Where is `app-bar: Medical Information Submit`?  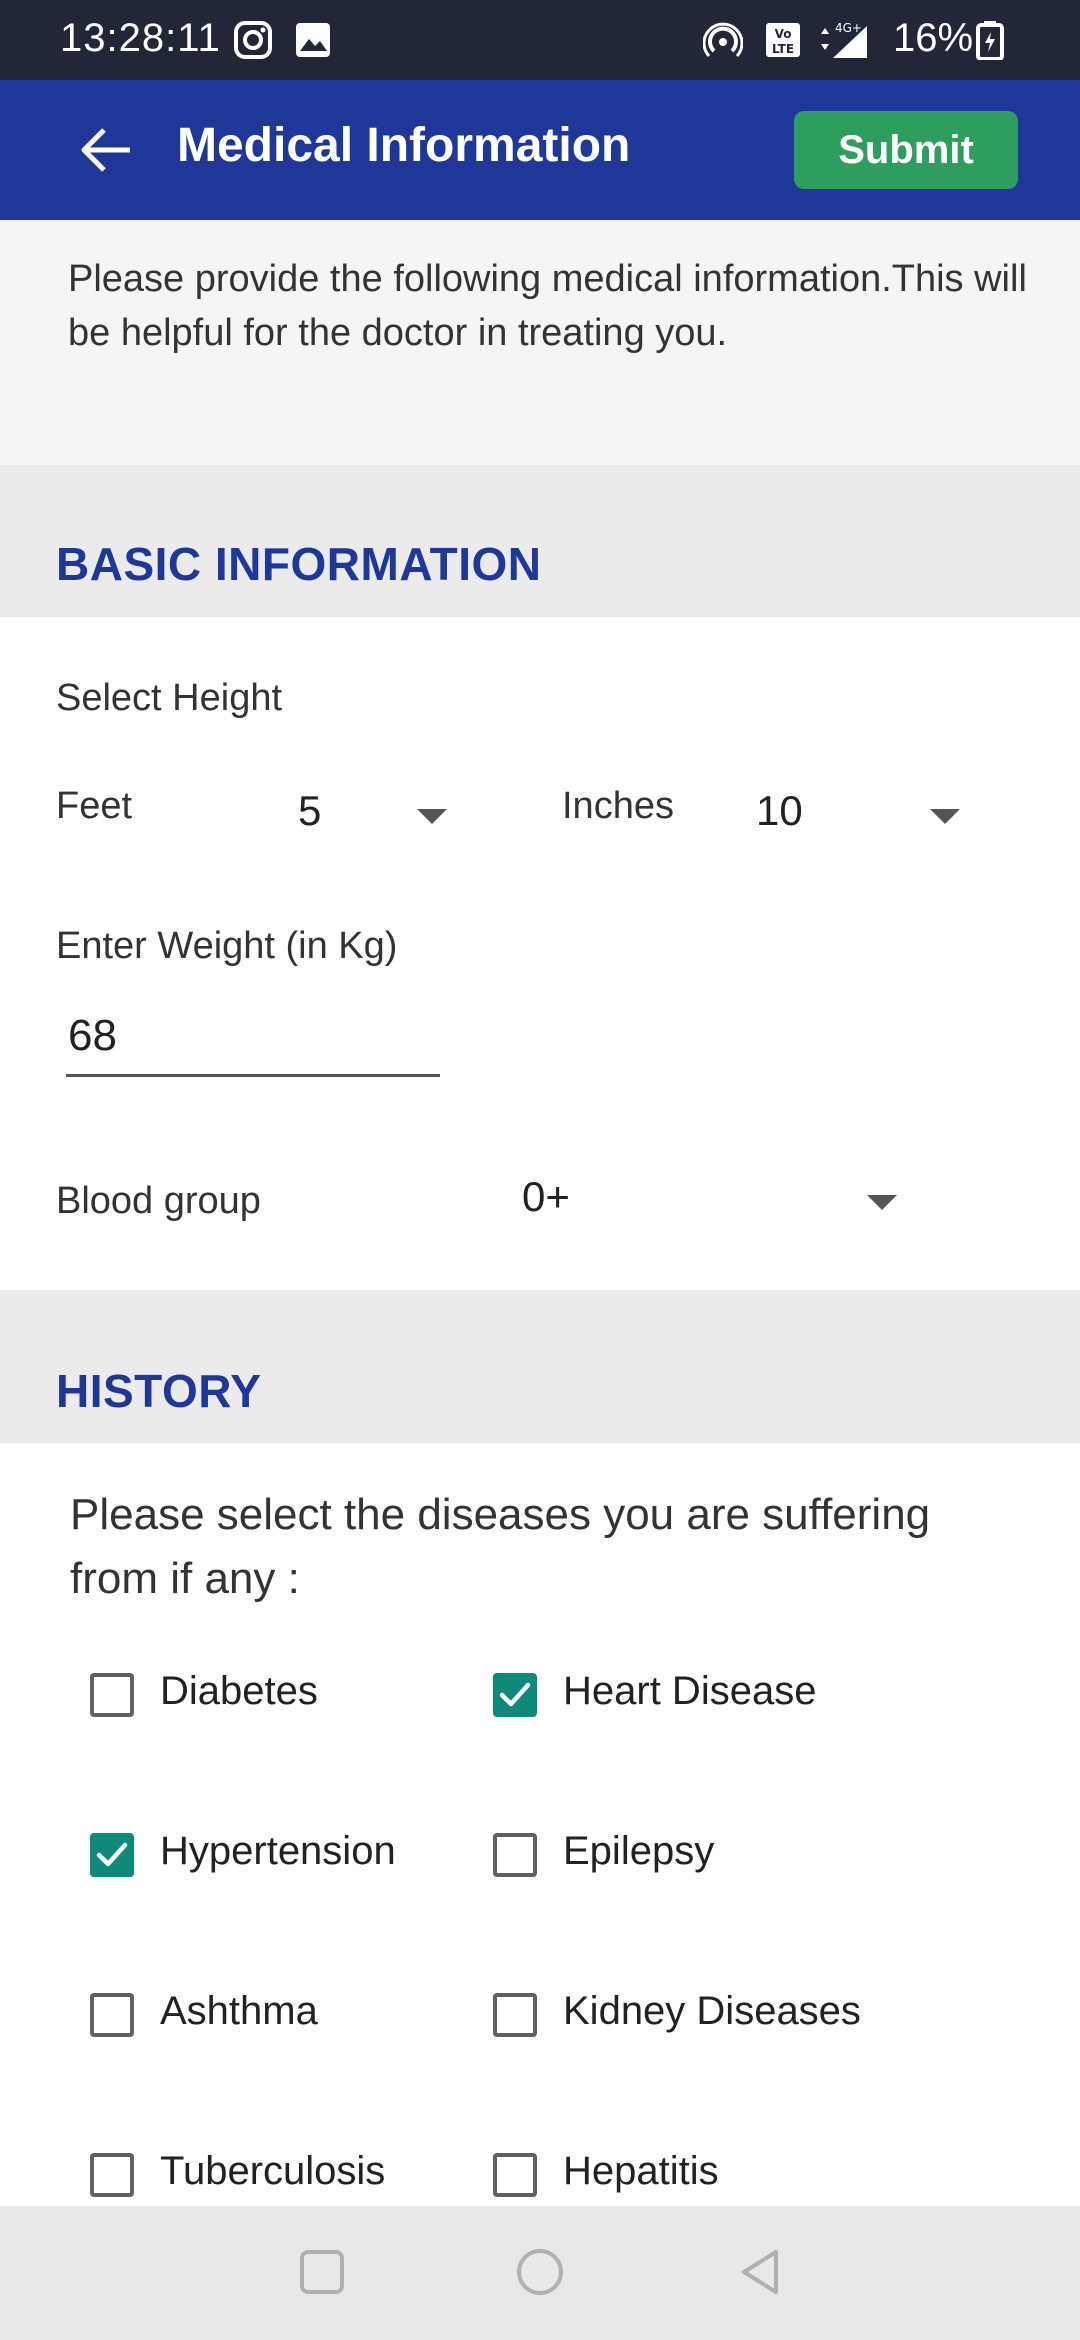
app-bar: Medical Information Submit is located at coordinates (540, 150).